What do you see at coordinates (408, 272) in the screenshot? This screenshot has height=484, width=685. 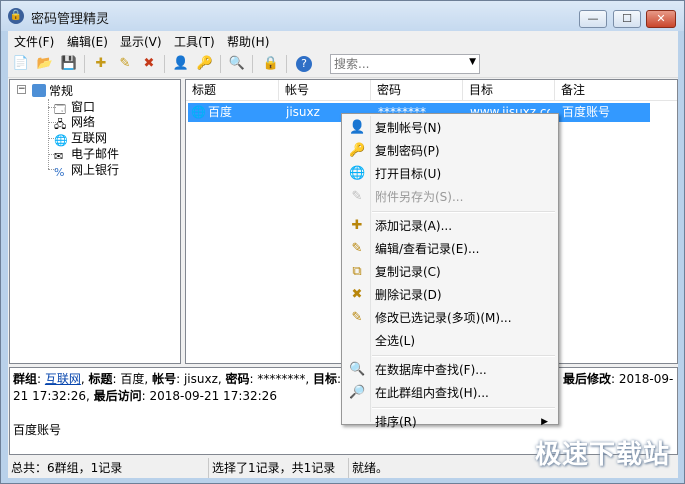 I see `context-menu-label: 复制记录(C)` at bounding box center [408, 272].